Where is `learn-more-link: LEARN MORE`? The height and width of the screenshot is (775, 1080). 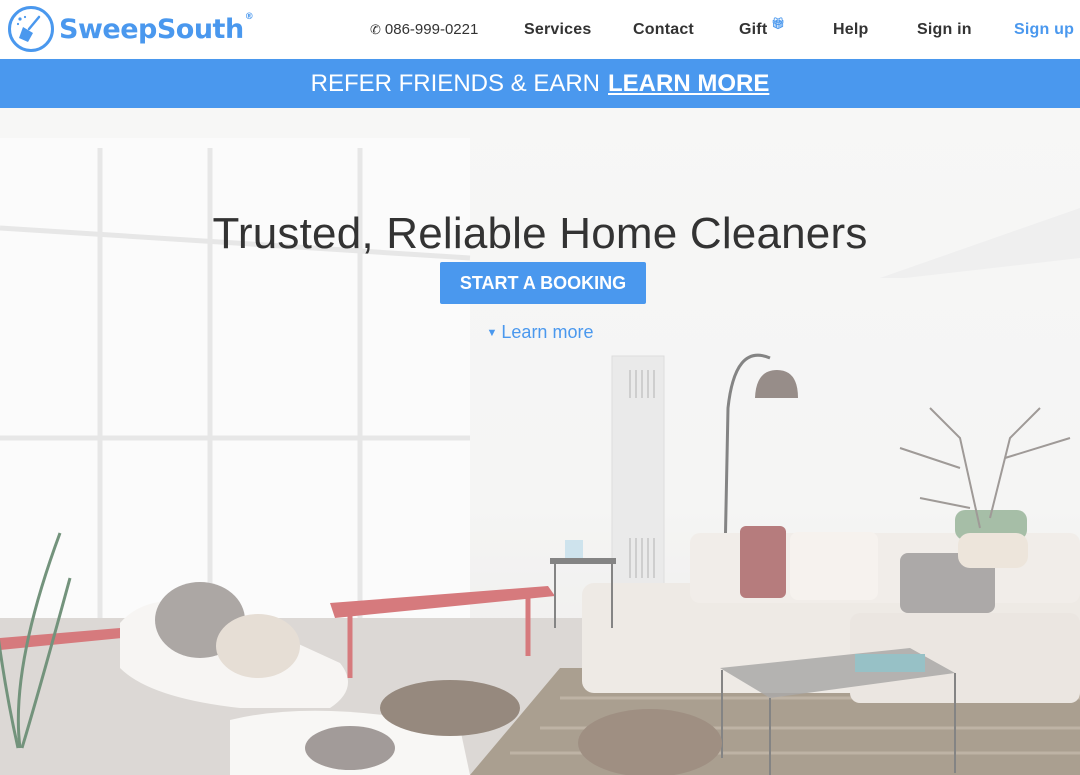 learn-more-link: LEARN MORE is located at coordinates (688, 84).